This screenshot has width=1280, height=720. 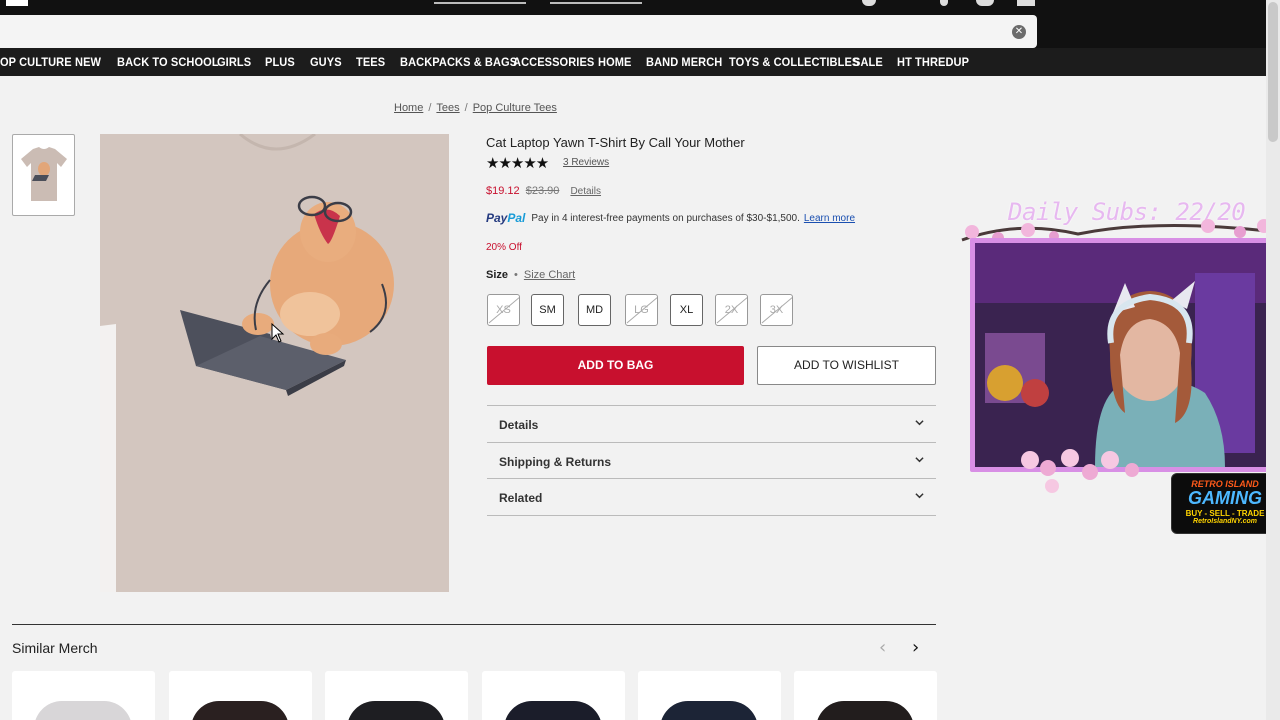 What do you see at coordinates (521, 498) in the screenshot?
I see `accordion-label: Related` at bounding box center [521, 498].